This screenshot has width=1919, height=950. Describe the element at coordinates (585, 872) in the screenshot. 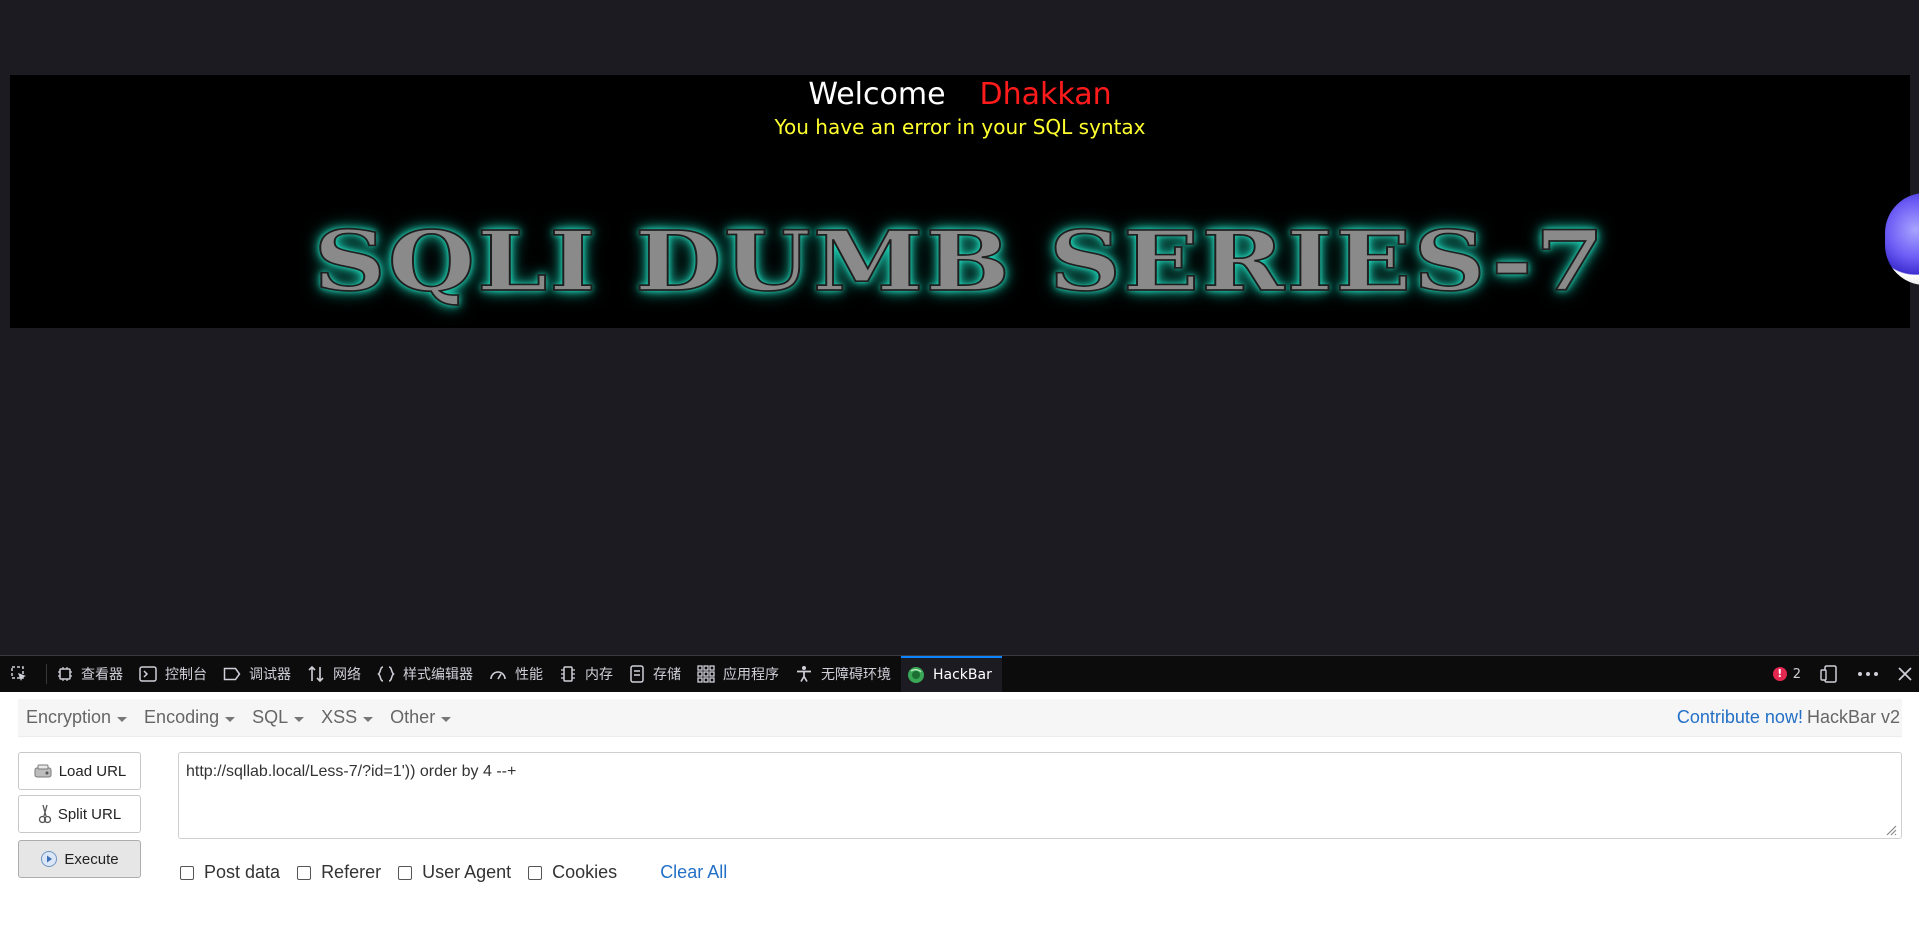

I see `option-label: Cookies` at that location.